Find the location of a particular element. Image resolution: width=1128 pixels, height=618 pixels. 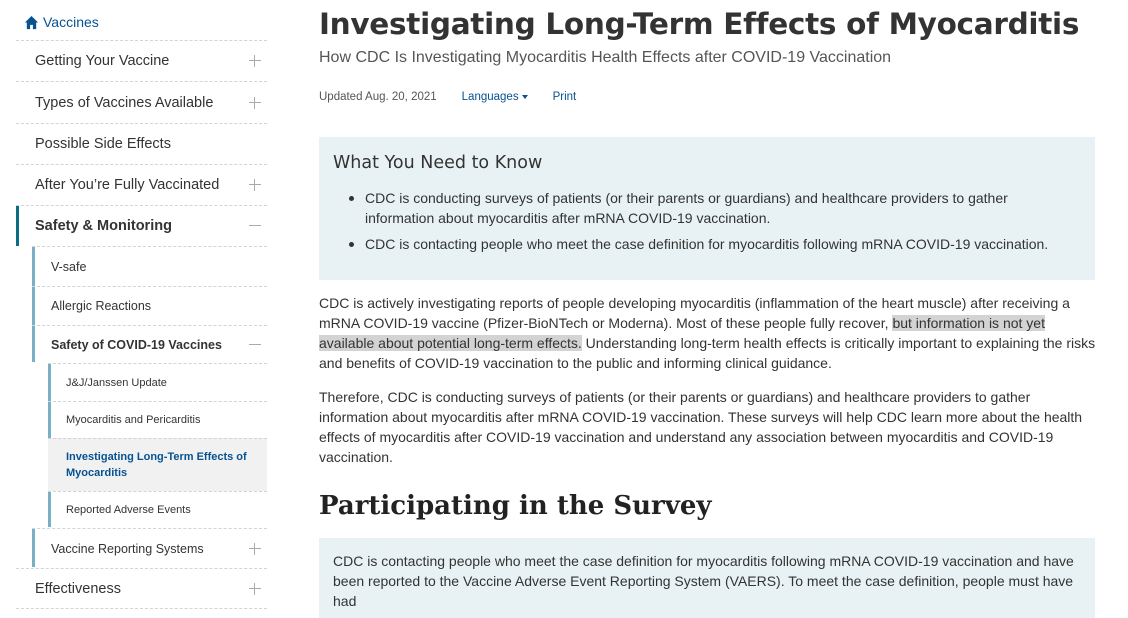

sidebar-item-safety-monitoring: Safety & Monitoring is located at coordinates (141, 225).